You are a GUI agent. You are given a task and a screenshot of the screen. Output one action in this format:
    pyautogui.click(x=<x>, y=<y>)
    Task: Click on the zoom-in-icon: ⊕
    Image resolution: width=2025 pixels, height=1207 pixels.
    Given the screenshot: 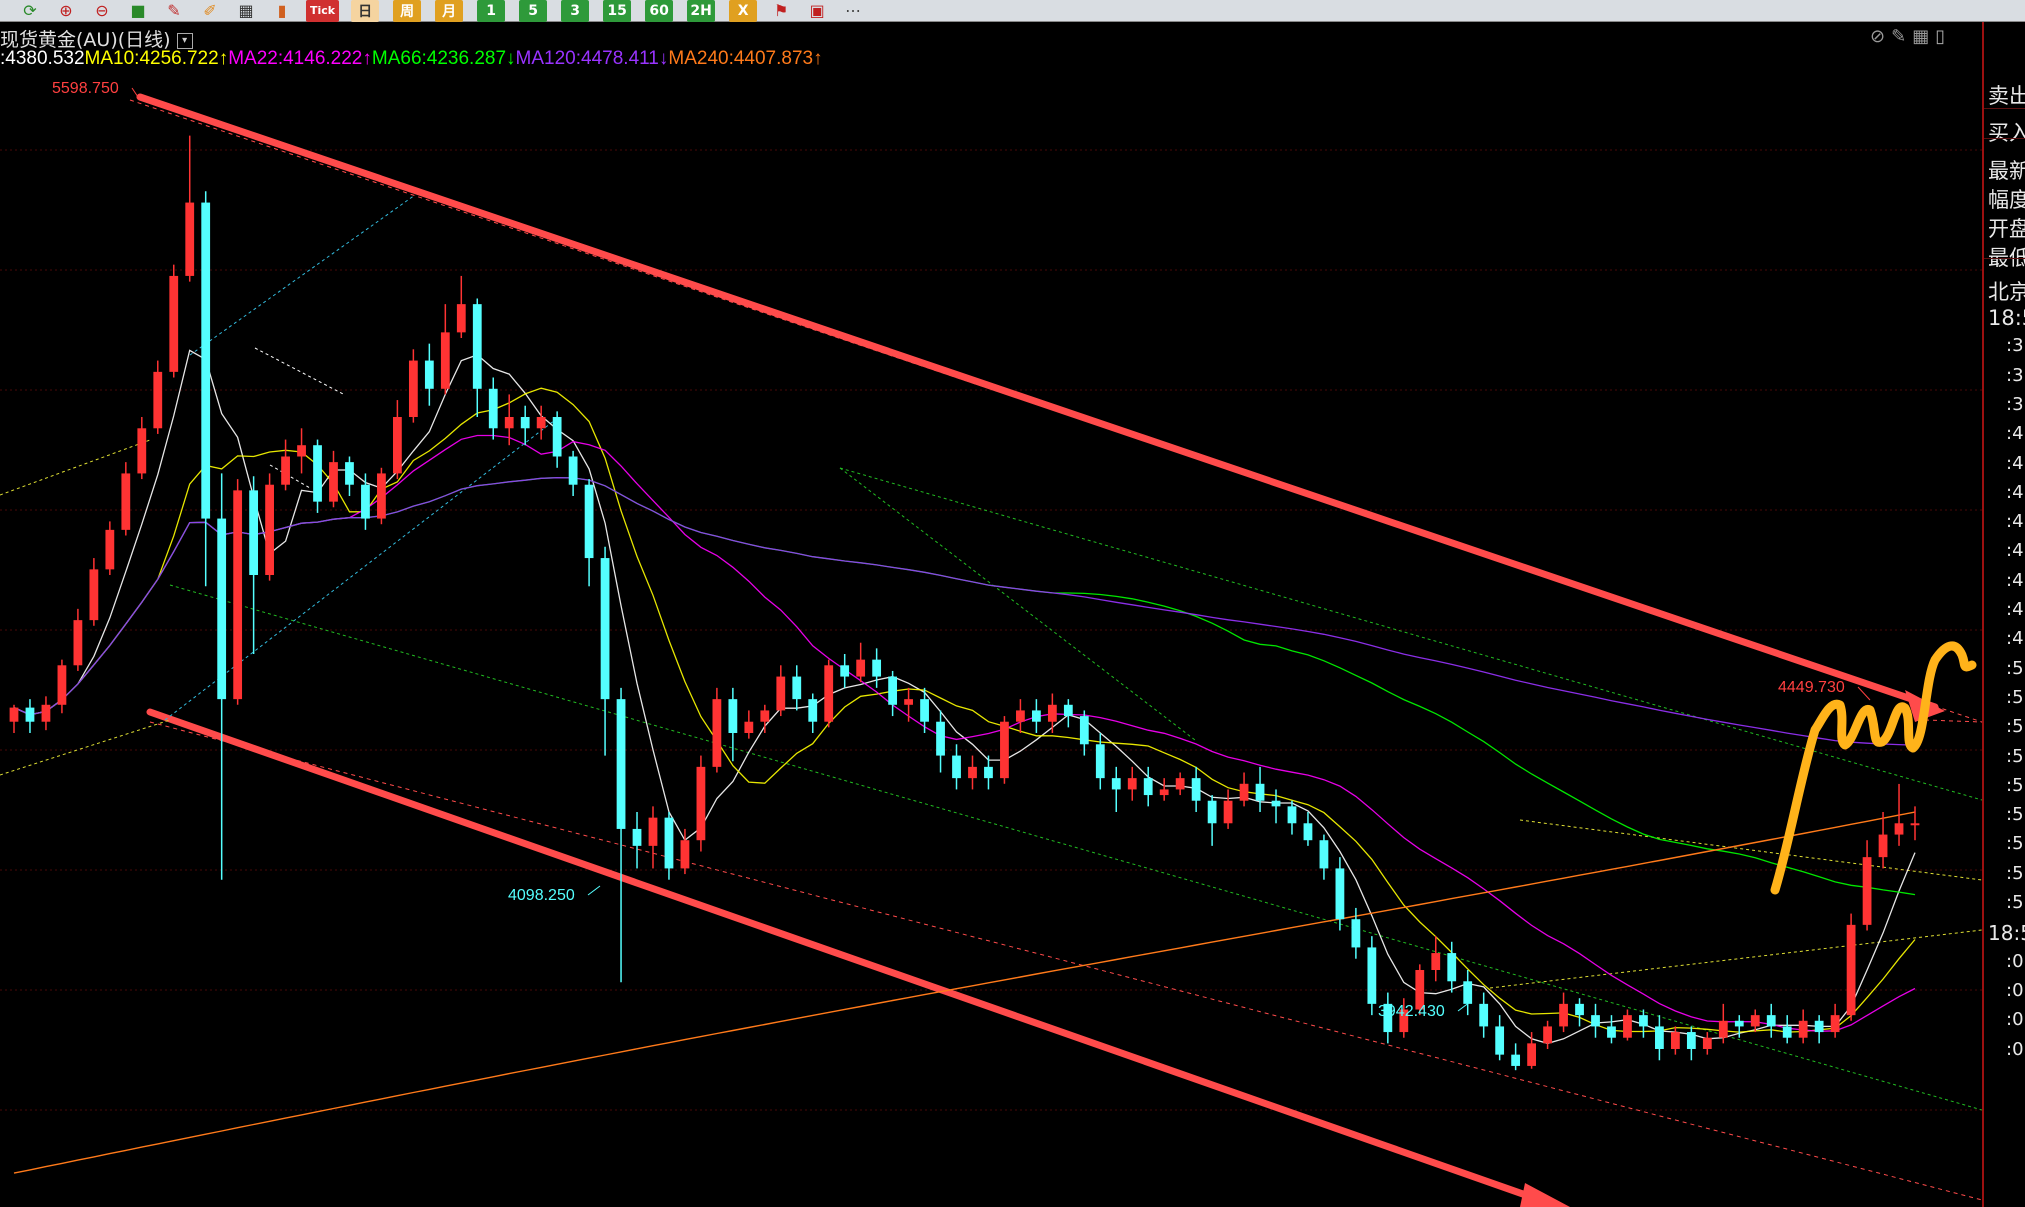 What is the action you would take?
    pyautogui.click(x=66, y=11)
    